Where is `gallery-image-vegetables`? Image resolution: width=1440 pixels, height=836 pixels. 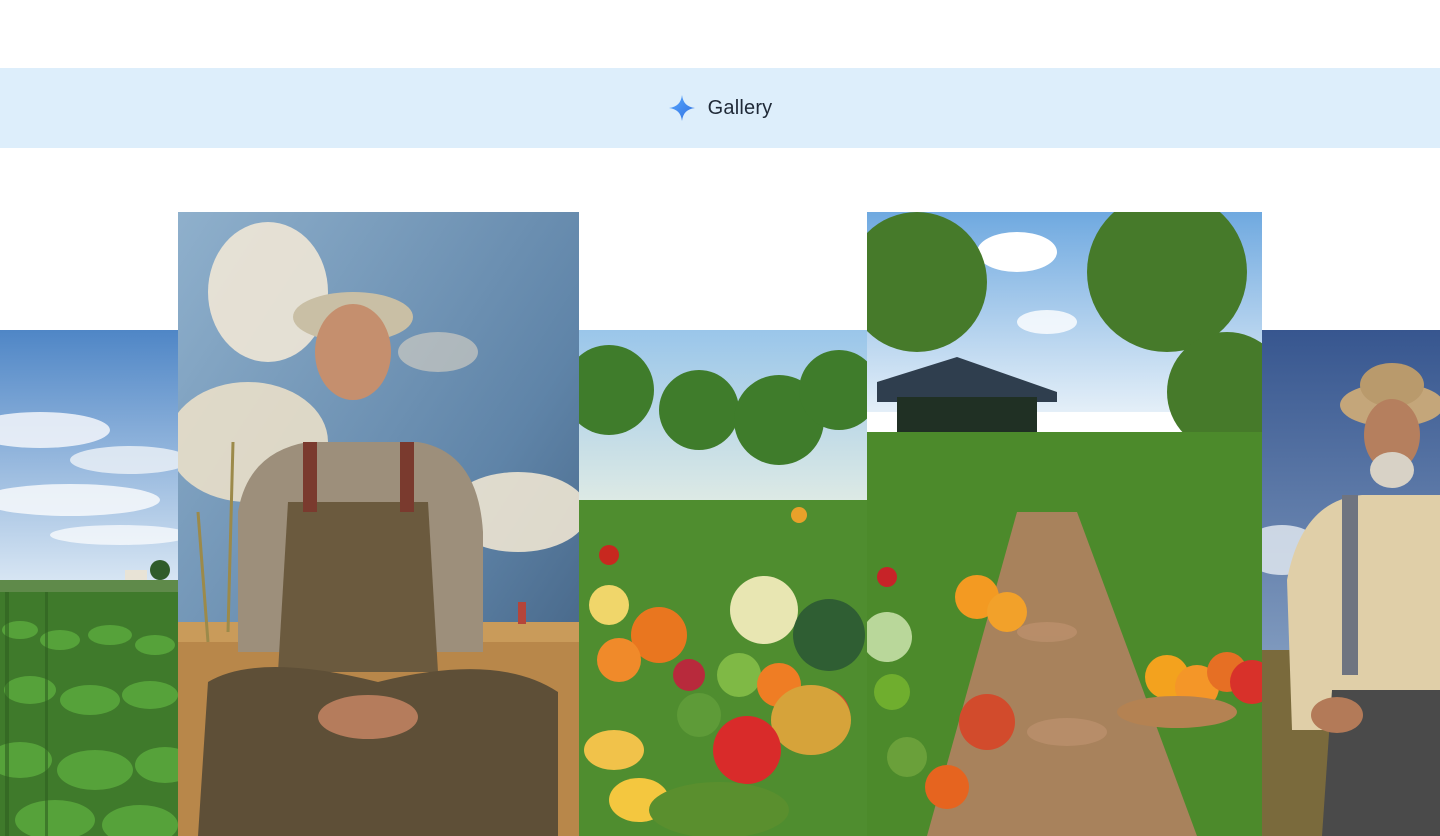 gallery-image-vegetables is located at coordinates (723, 583).